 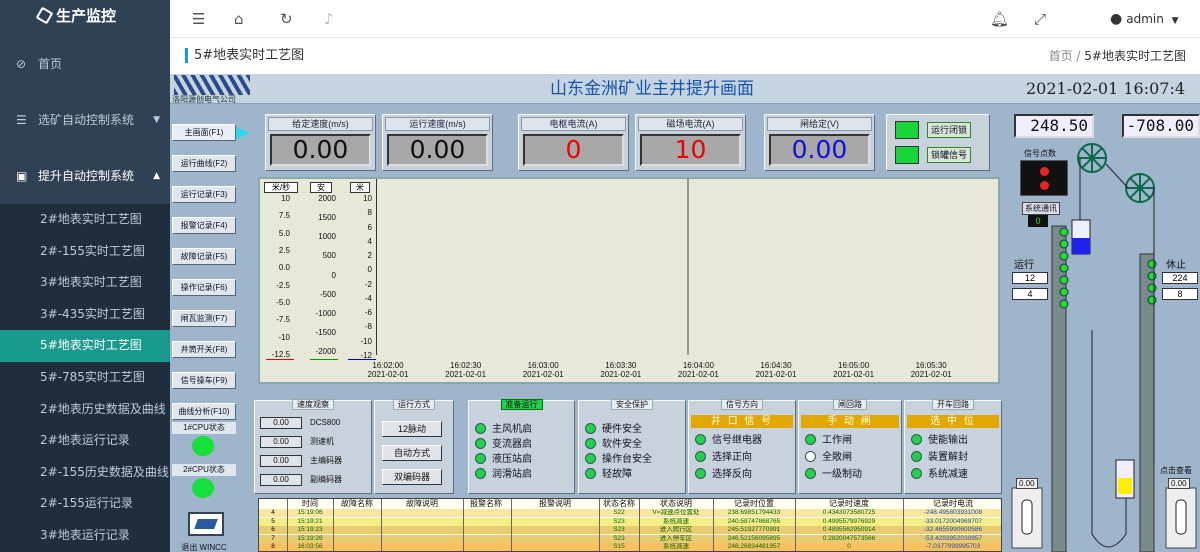 I want to click on table-cell: 238.69851794433, so click(x=754, y=512).